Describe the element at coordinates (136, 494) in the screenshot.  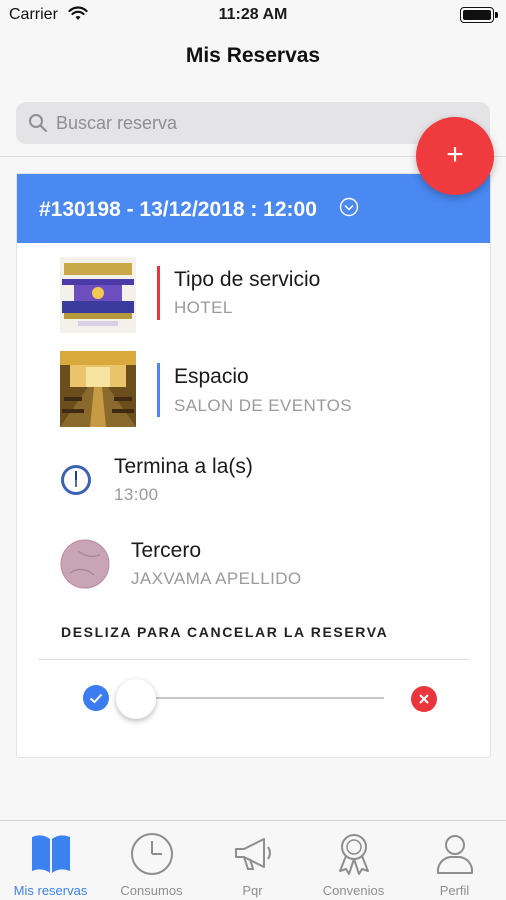
I see `end-time-value: 13:00` at that location.